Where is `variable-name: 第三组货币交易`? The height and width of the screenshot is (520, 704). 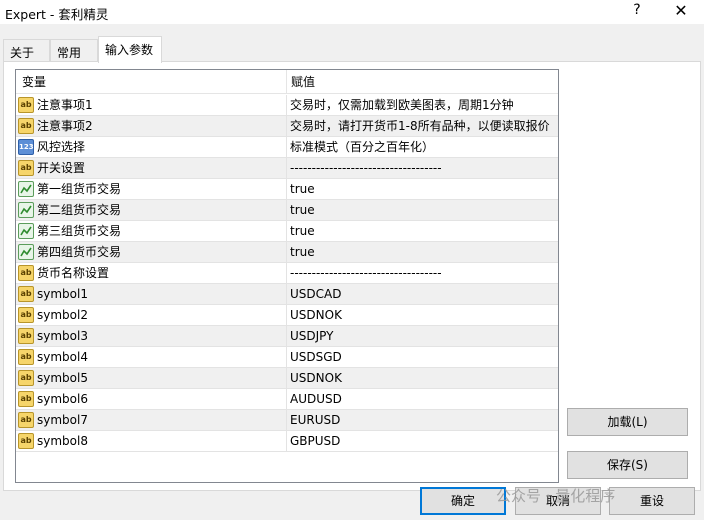 variable-name: 第三组货币交易 is located at coordinates (79, 231).